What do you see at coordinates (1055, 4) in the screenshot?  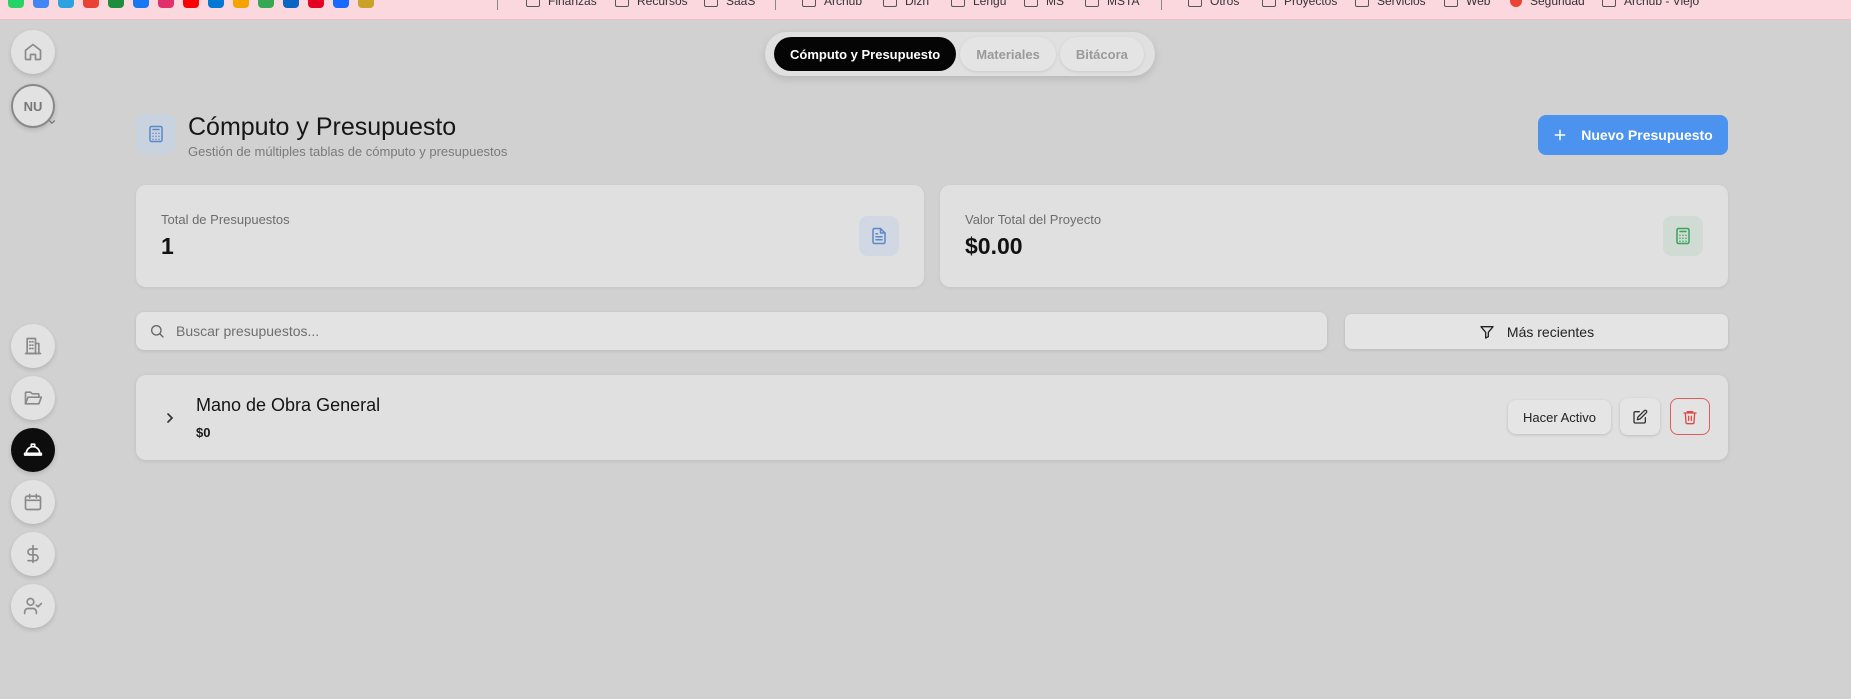 I see `bookmark-label: MS` at bounding box center [1055, 4].